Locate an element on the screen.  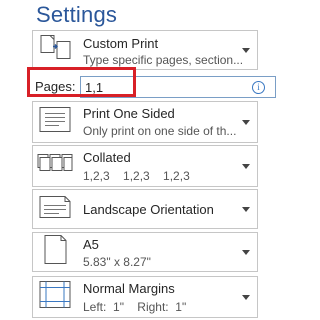
collated-icon is located at coordinates (55, 166).